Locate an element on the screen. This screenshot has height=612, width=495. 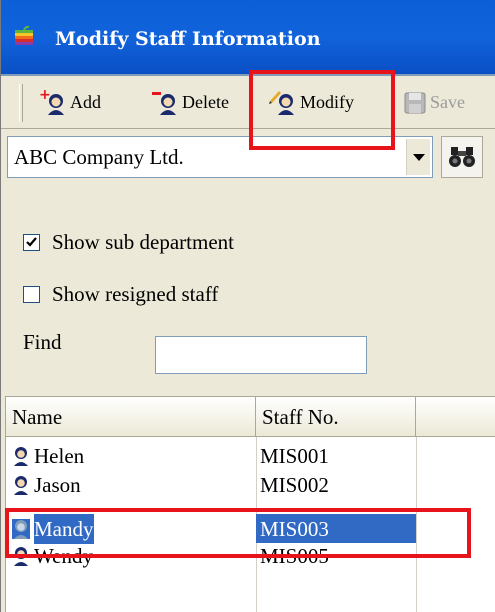
company-select: ABC Company Ltd. is located at coordinates (220, 157).